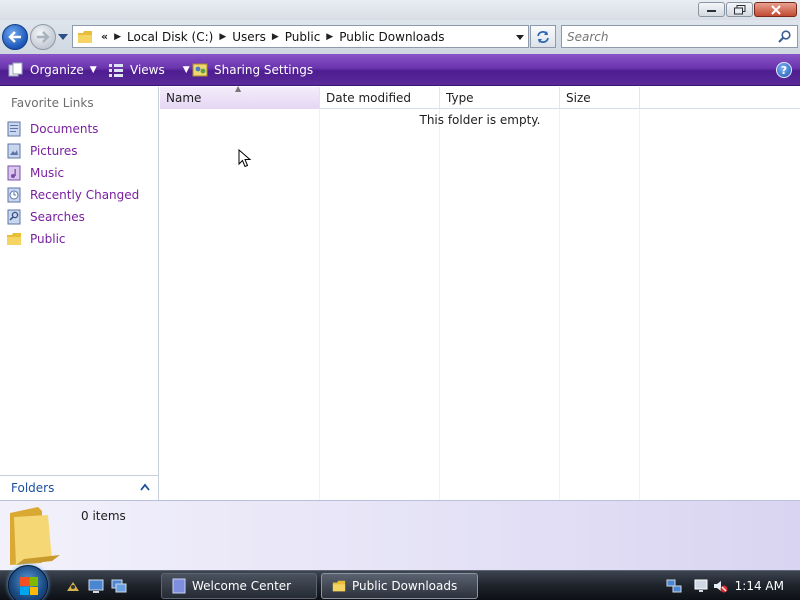  What do you see at coordinates (245, 158) in the screenshot?
I see `mouse-cursor-icon` at bounding box center [245, 158].